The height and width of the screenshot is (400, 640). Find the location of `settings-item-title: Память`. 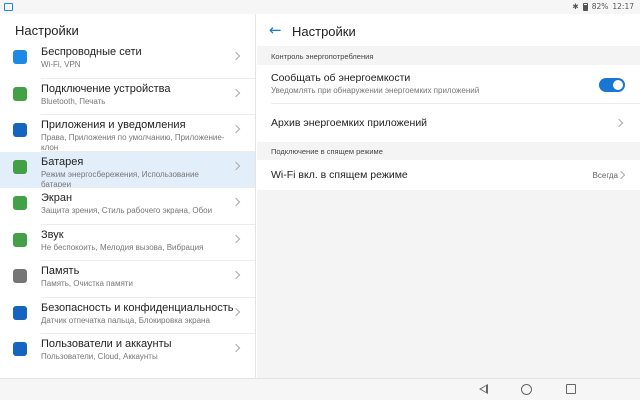

settings-item-title: Память is located at coordinates (60, 271).